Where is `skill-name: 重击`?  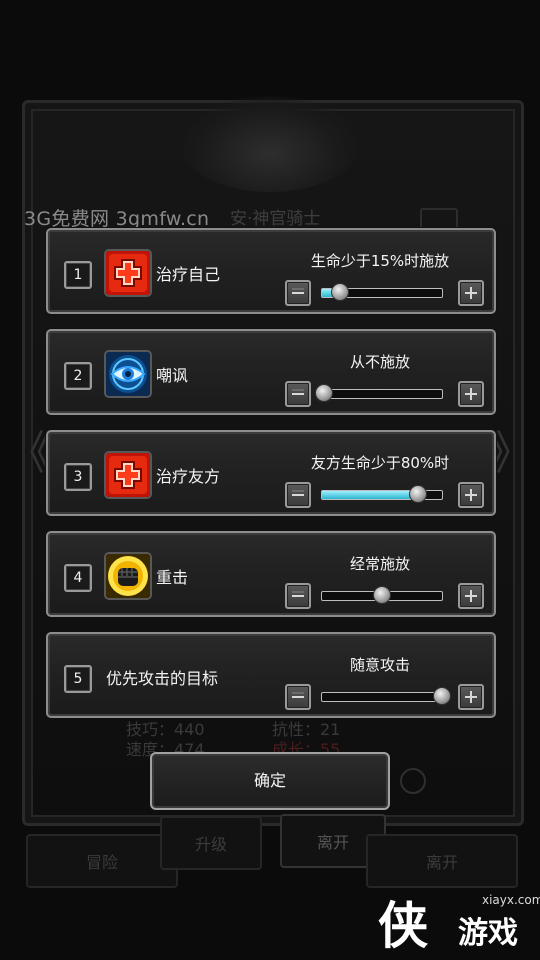 skill-name: 重击 is located at coordinates (172, 577).